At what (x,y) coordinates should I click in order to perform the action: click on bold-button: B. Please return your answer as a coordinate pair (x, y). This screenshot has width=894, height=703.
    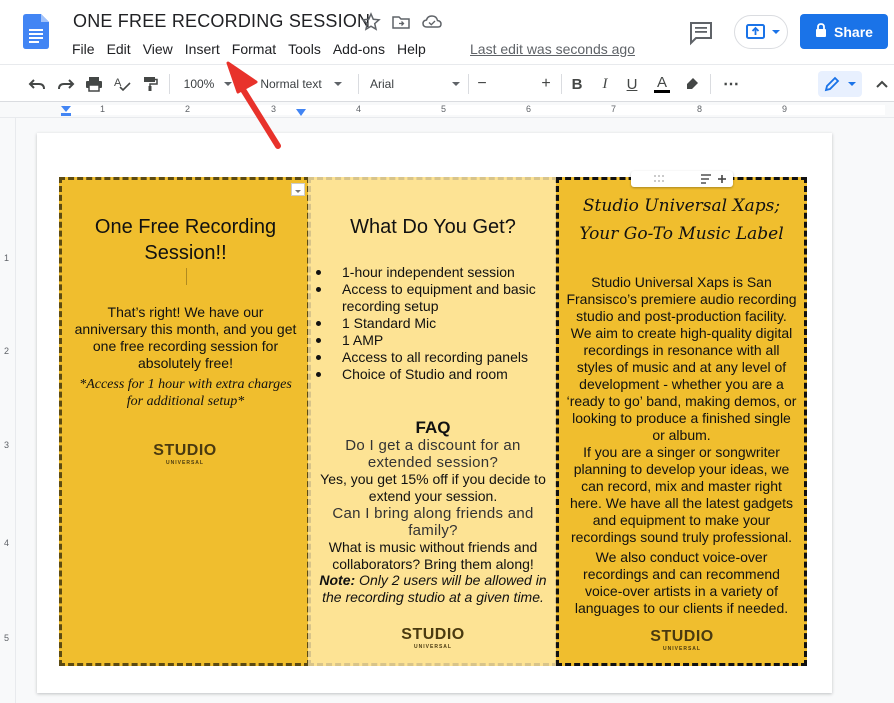
    Looking at the image, I should click on (577, 84).